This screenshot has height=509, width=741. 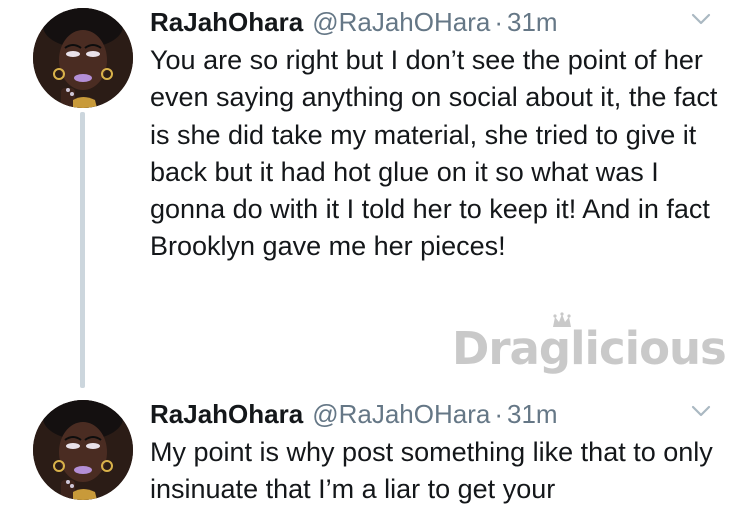 I want to click on thread-connector-line, so click(x=82, y=250).